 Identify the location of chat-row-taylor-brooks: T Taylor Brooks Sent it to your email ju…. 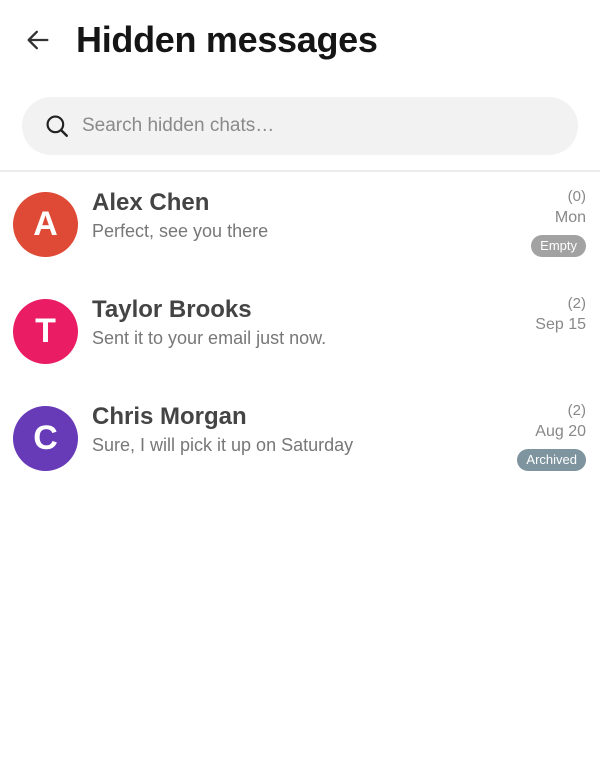
(300, 332).